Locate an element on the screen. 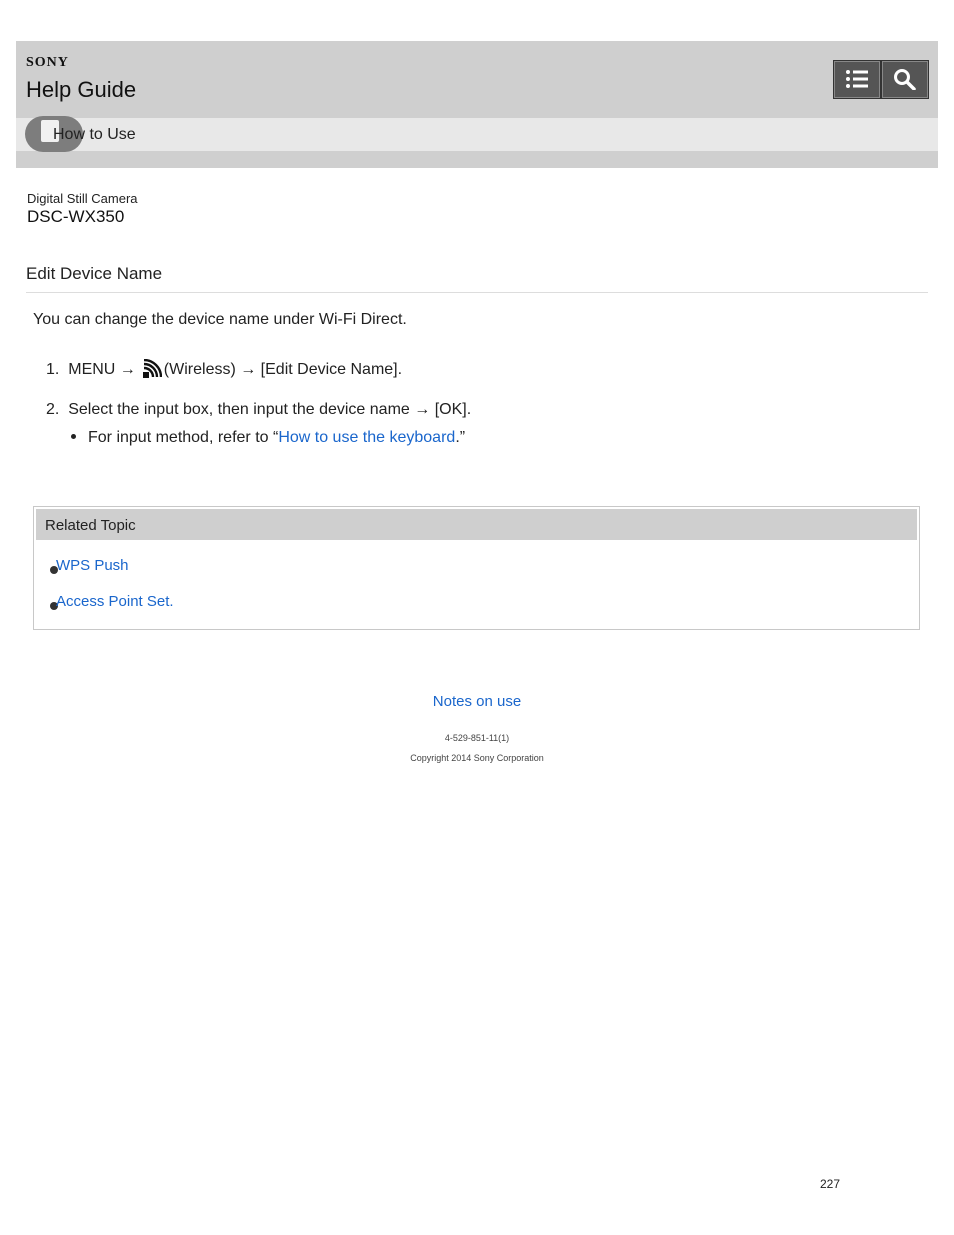 Image resolution: width=954 pixels, height=1235 pixels. step-text-before: MENU → is located at coordinates (102, 370).